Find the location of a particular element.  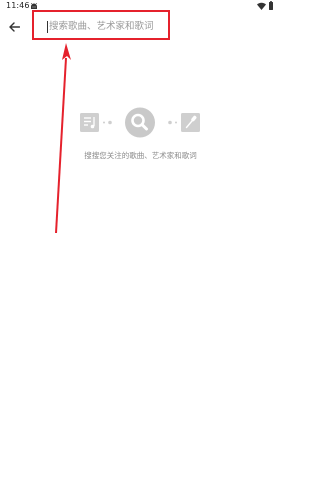

annotation-arrow is located at coordinates (63, 138).